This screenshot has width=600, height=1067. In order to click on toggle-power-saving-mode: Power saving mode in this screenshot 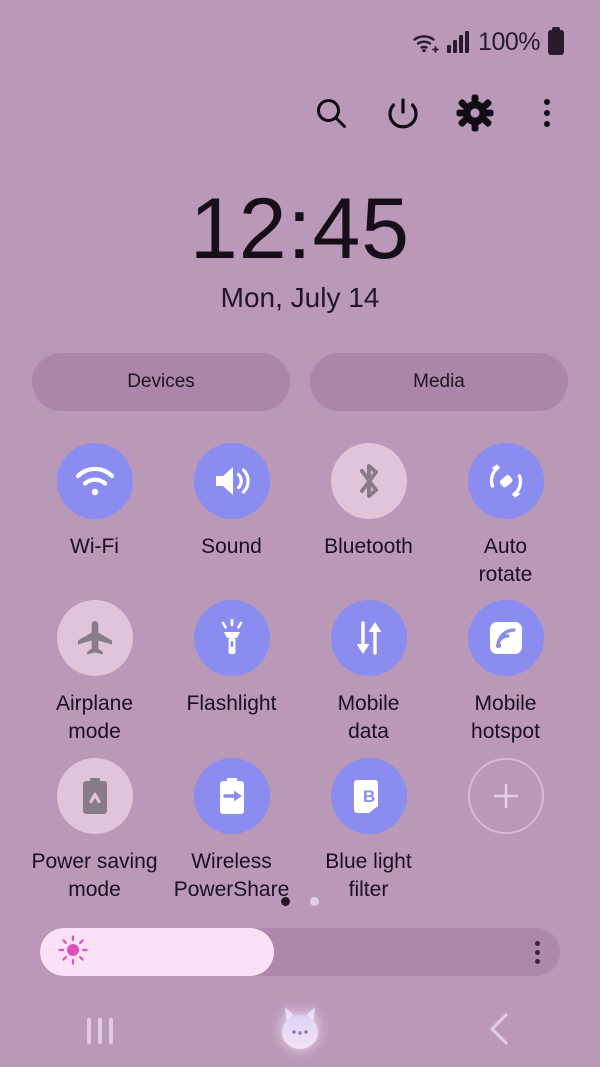, I will do `click(94, 830)`.